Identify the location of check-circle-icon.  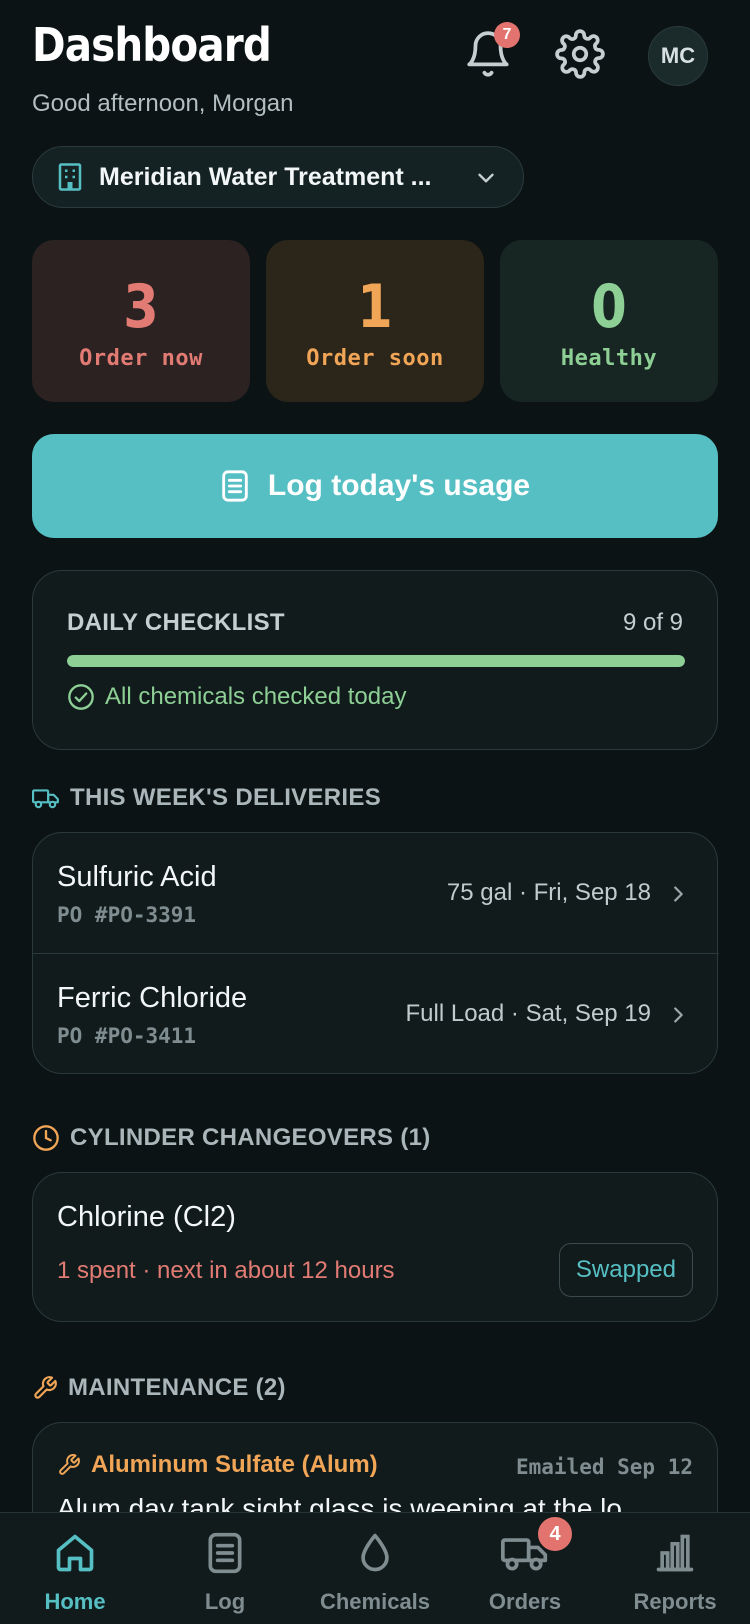
(81, 697).